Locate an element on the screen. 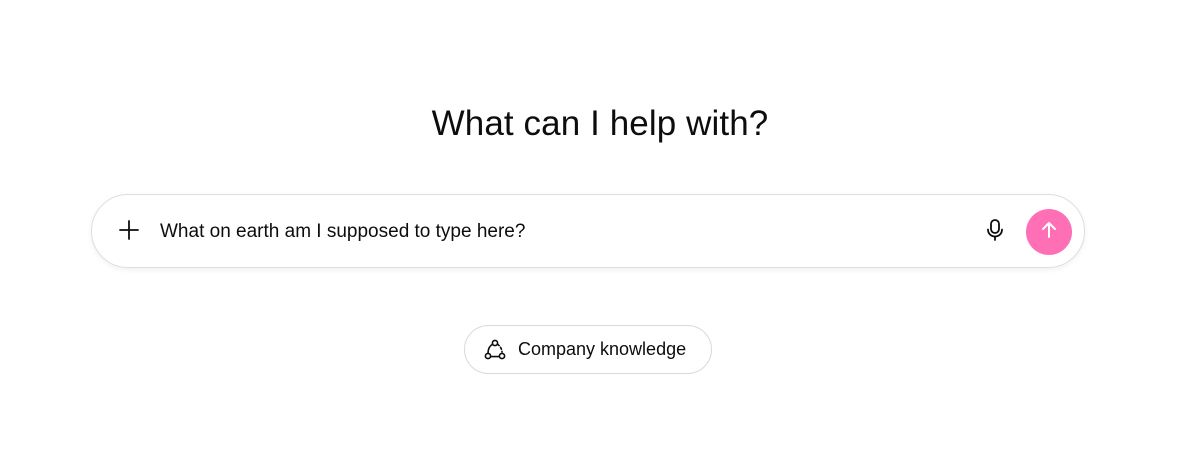 This screenshot has width=1200, height=472. plus-icon is located at coordinates (129, 232).